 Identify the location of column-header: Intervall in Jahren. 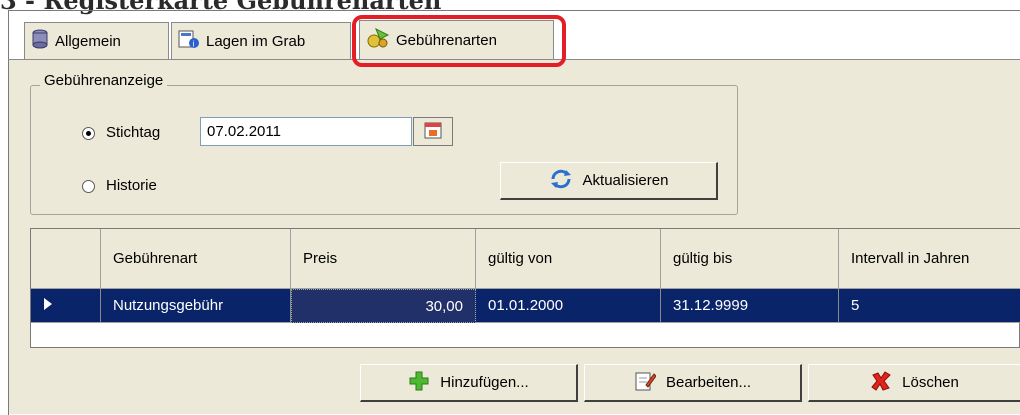
(929, 259).